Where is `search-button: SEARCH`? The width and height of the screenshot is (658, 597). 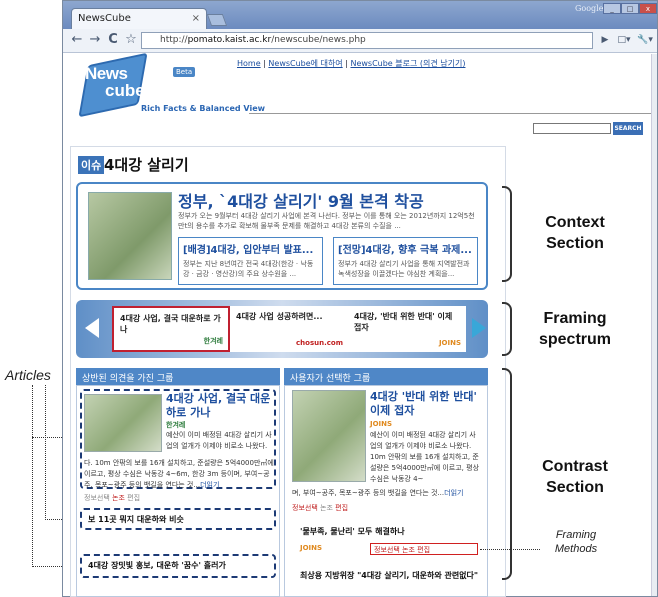
search-button: SEARCH is located at coordinates (628, 128).